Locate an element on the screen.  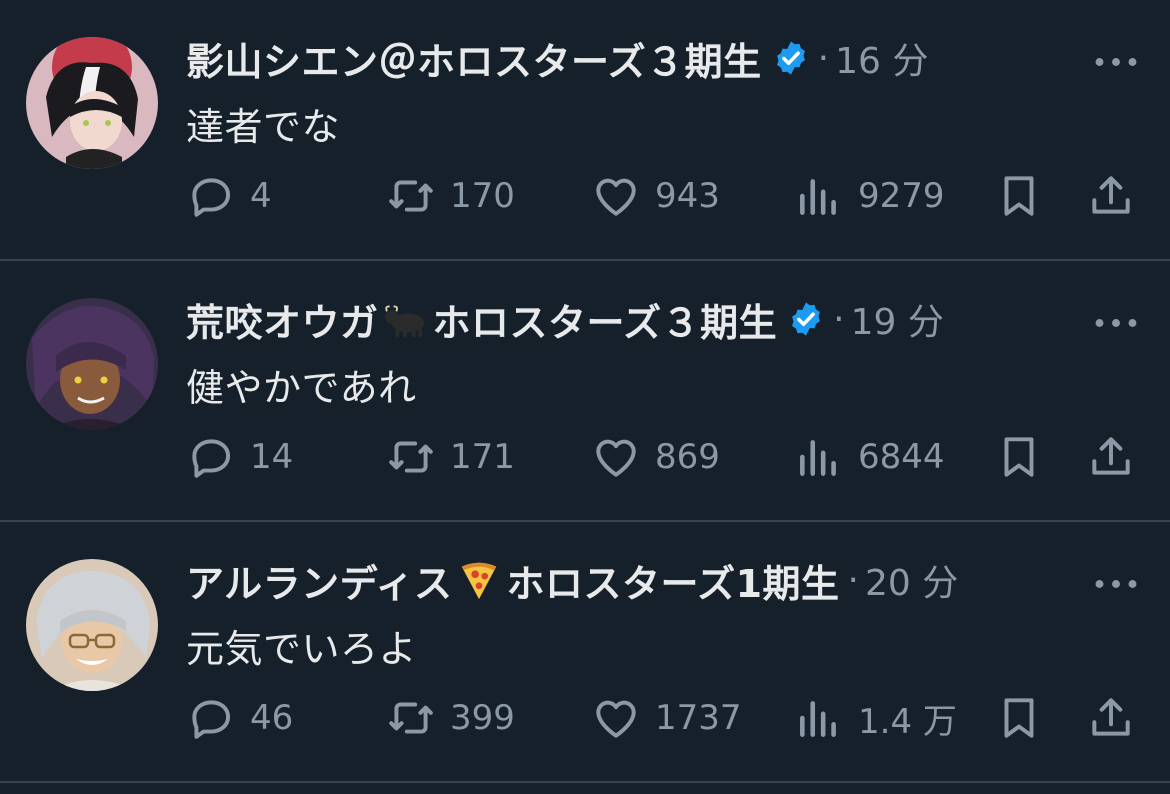
tweet-actions: 46 399 1737 1.4 万 is located at coordinates (666, 718).